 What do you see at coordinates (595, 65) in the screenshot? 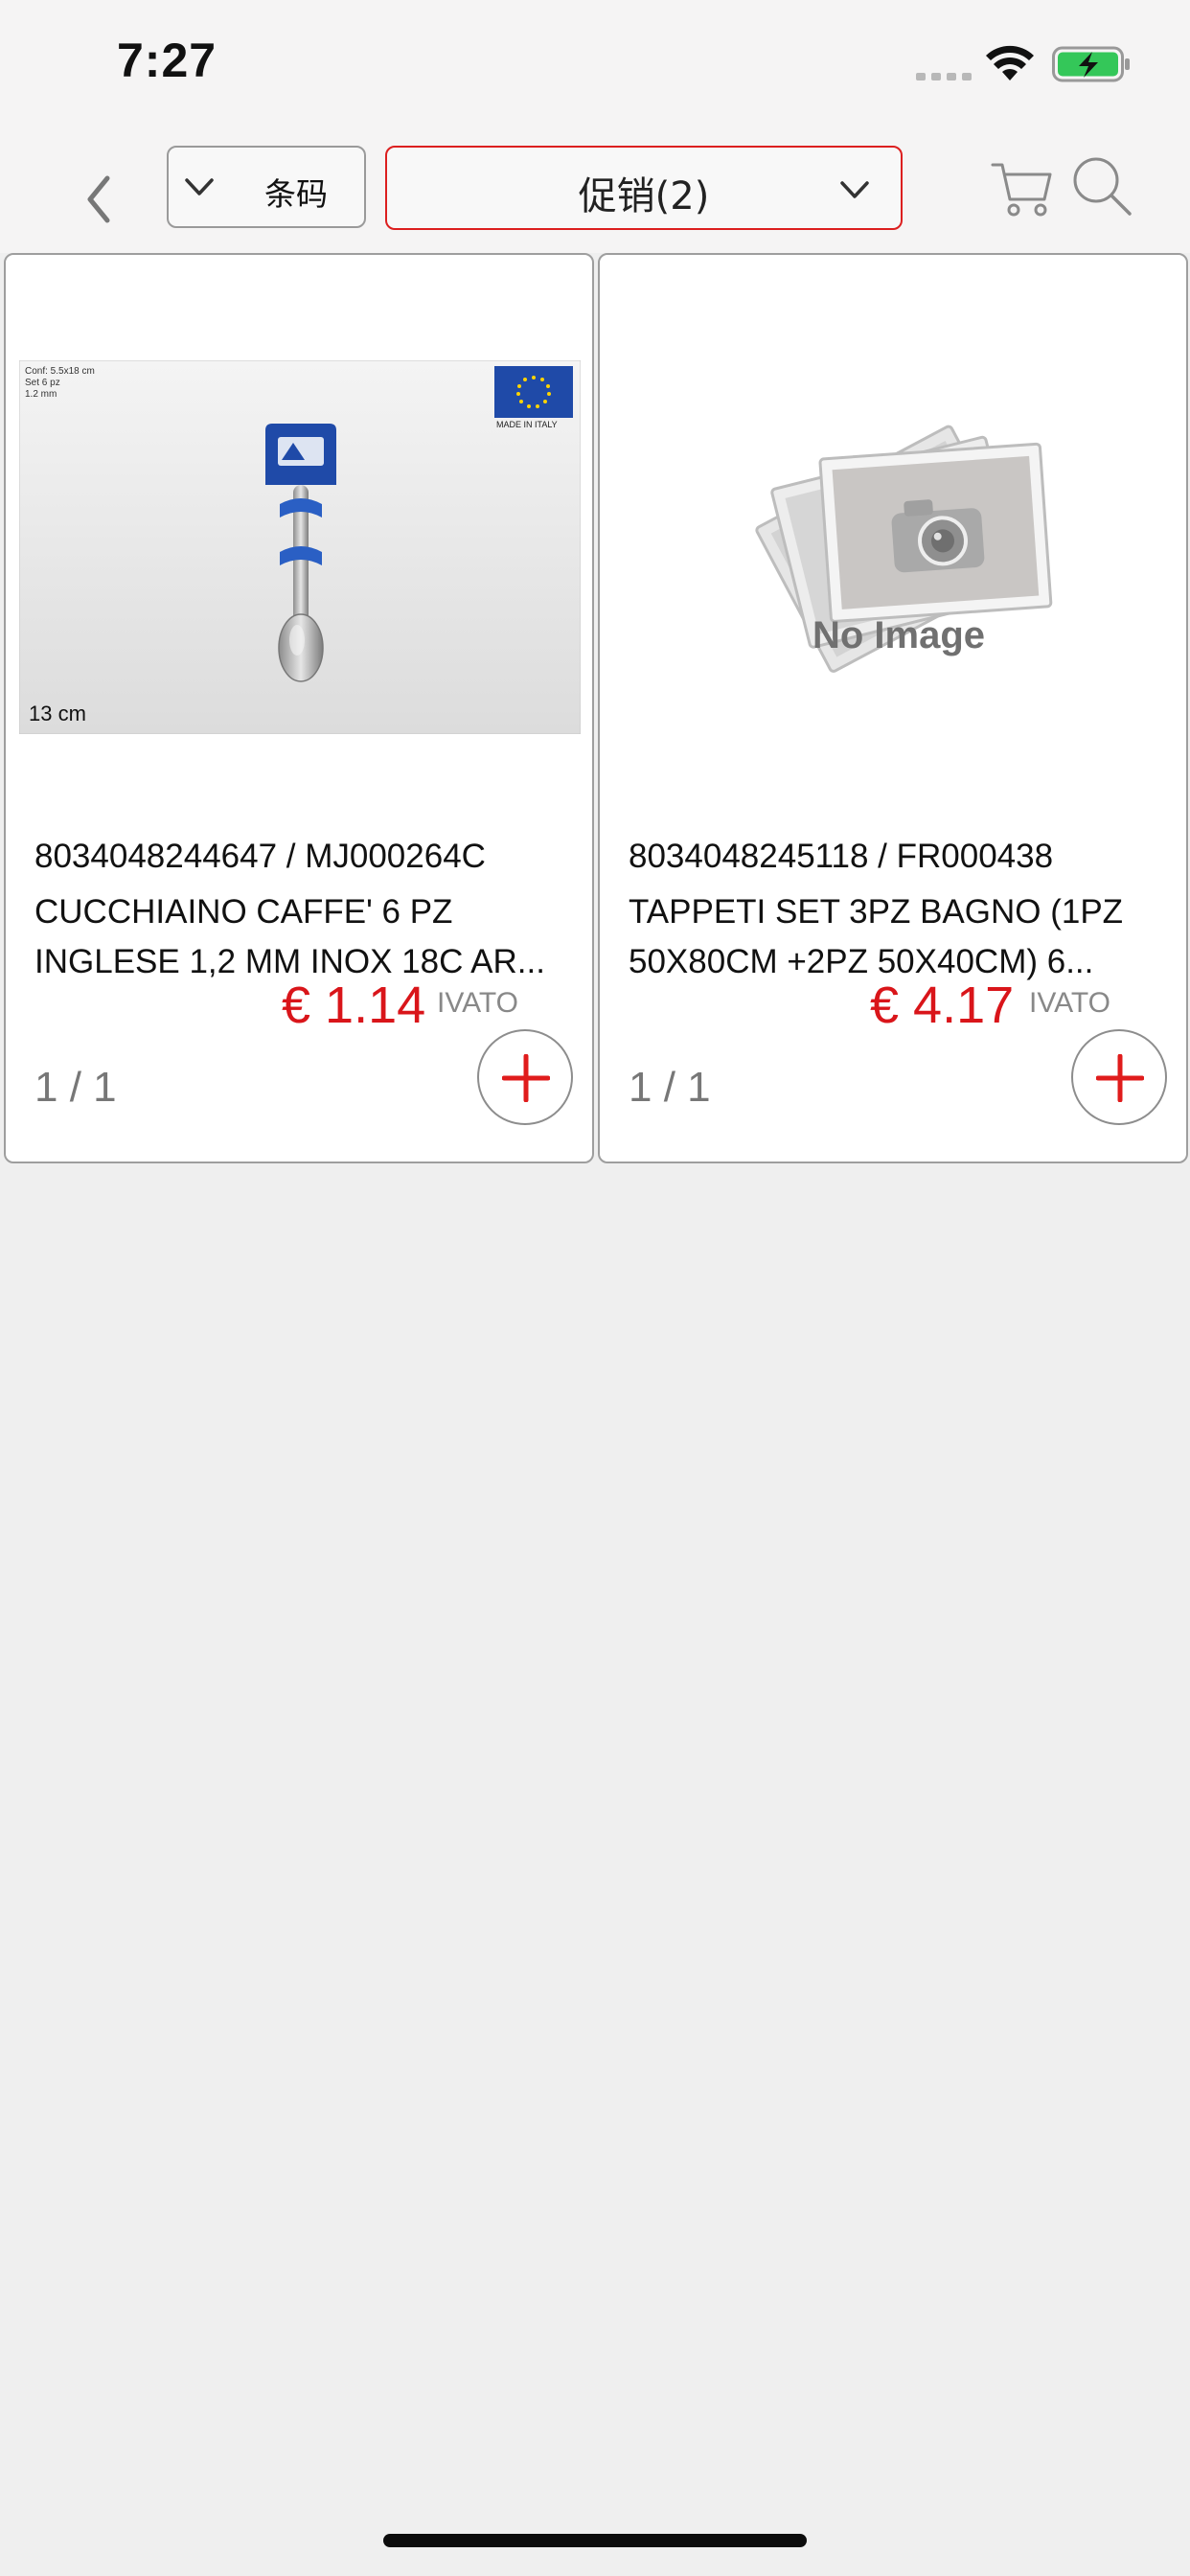
I see `status-bar: 7:27` at bounding box center [595, 65].